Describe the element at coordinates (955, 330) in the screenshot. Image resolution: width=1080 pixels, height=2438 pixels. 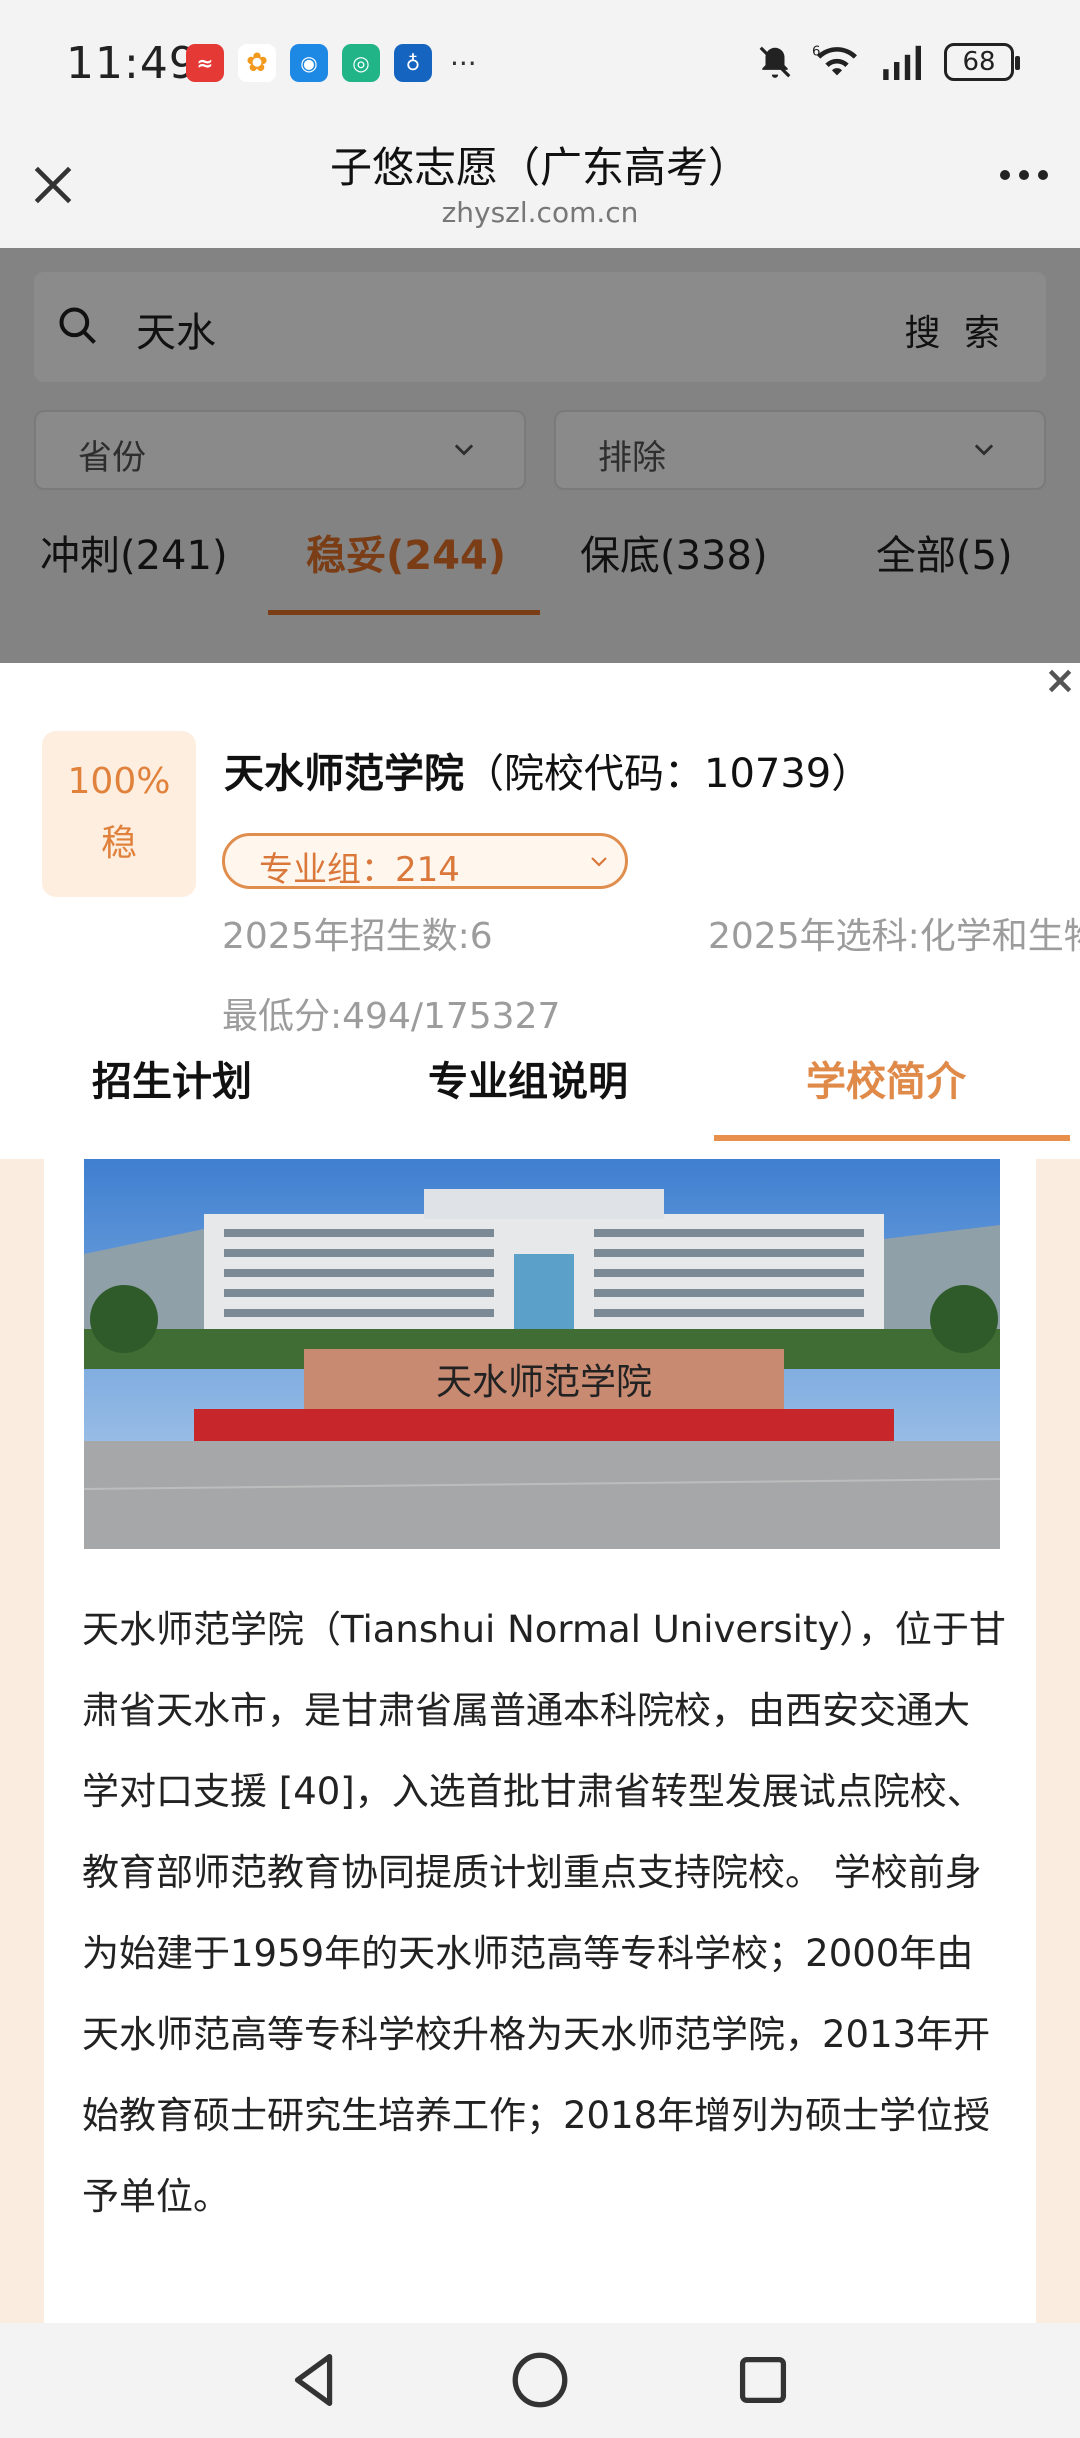
I see `search-button: 搜 索` at that location.